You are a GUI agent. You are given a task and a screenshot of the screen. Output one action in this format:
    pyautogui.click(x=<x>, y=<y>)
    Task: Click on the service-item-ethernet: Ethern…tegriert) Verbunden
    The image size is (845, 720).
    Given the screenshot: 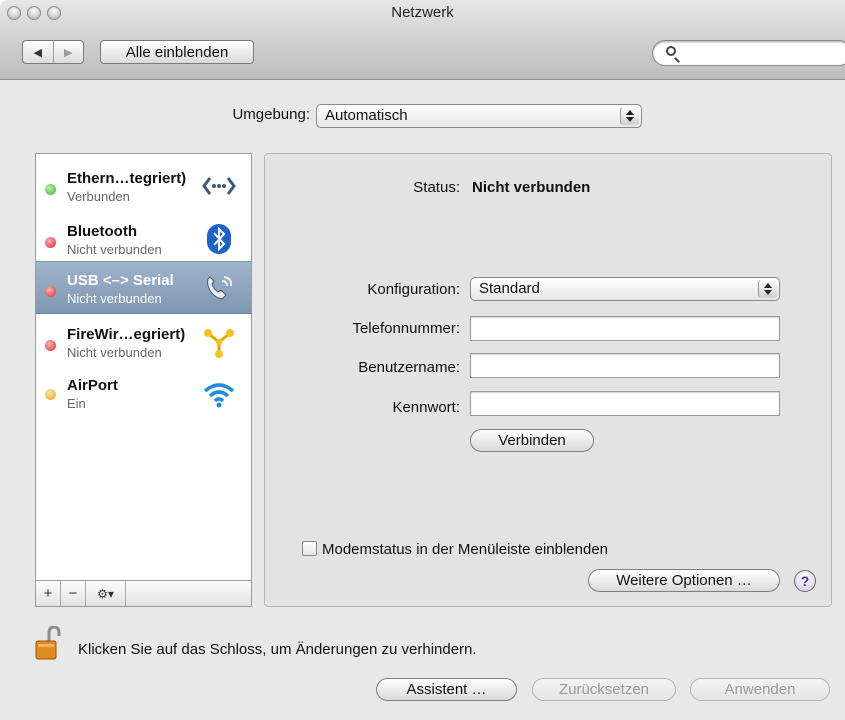 What is the action you would take?
    pyautogui.click(x=143, y=186)
    